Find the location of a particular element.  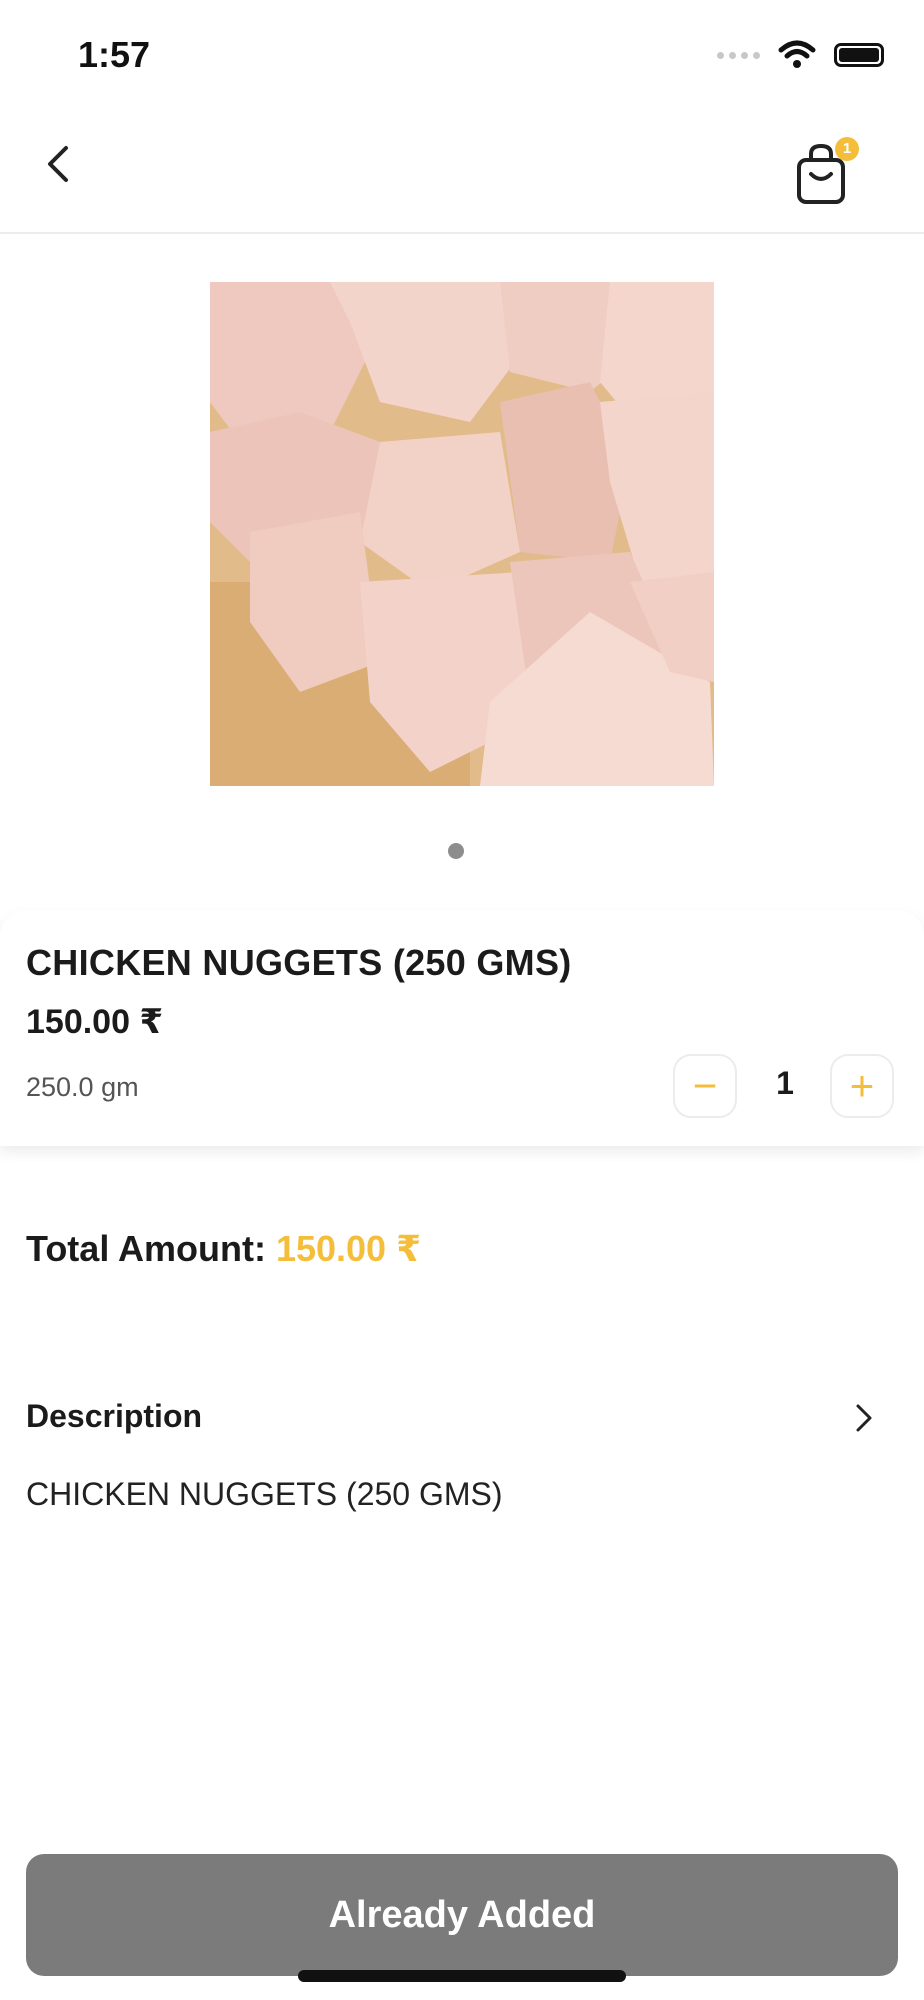

top-nav-bar is located at coordinates (462, 172).